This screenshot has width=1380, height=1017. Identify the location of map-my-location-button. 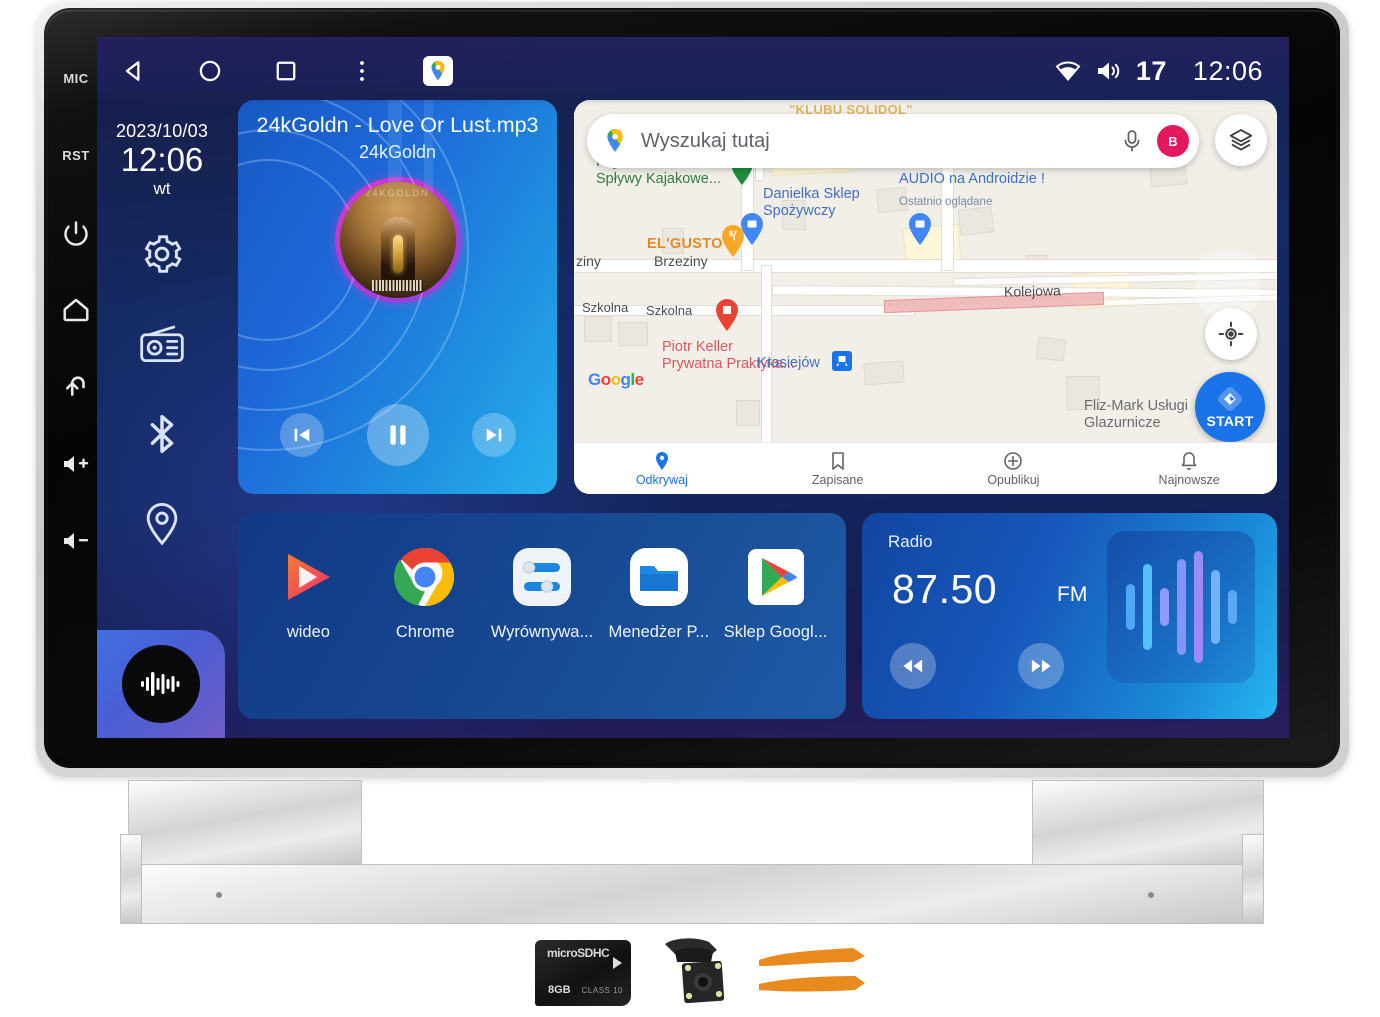
(1231, 334).